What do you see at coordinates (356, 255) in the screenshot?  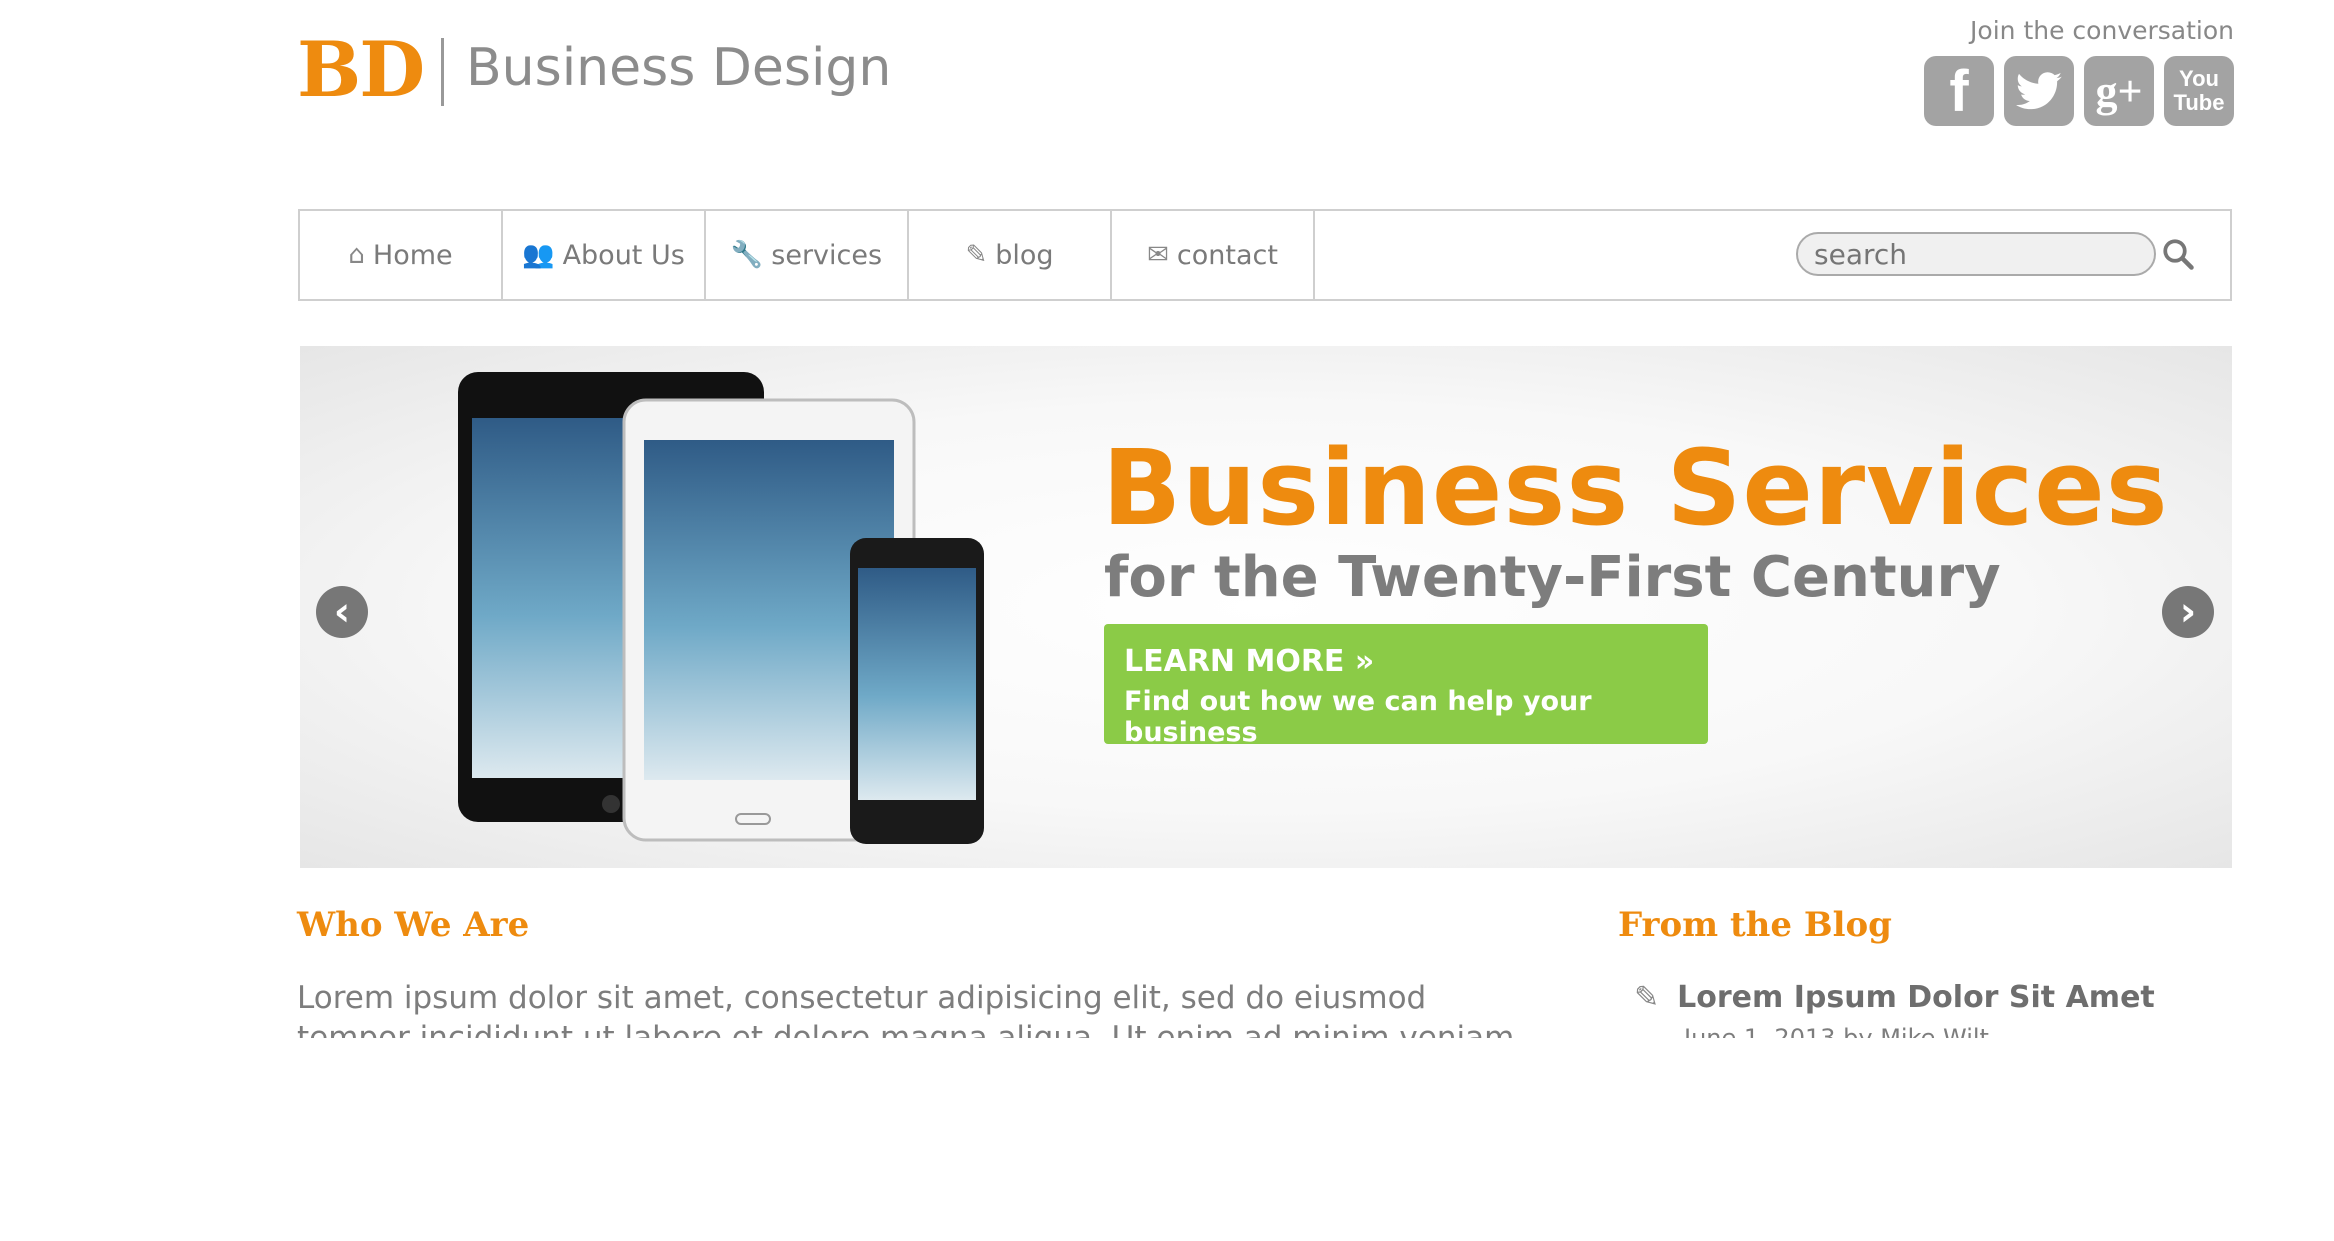 I see `home-icon: ⌂` at bounding box center [356, 255].